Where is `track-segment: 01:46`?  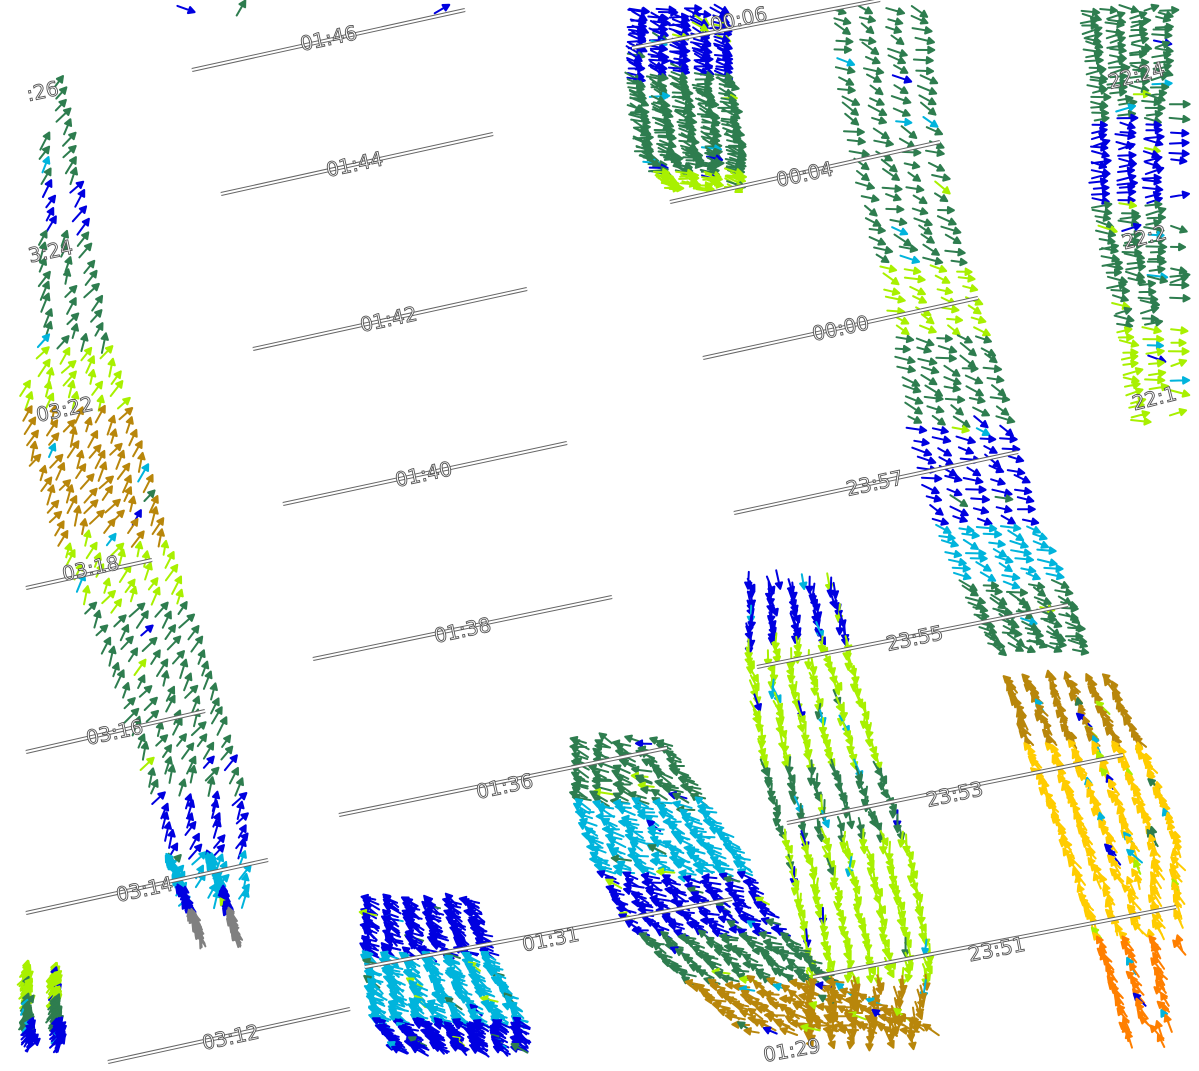
track-segment: 01:46 is located at coordinates (328, 40).